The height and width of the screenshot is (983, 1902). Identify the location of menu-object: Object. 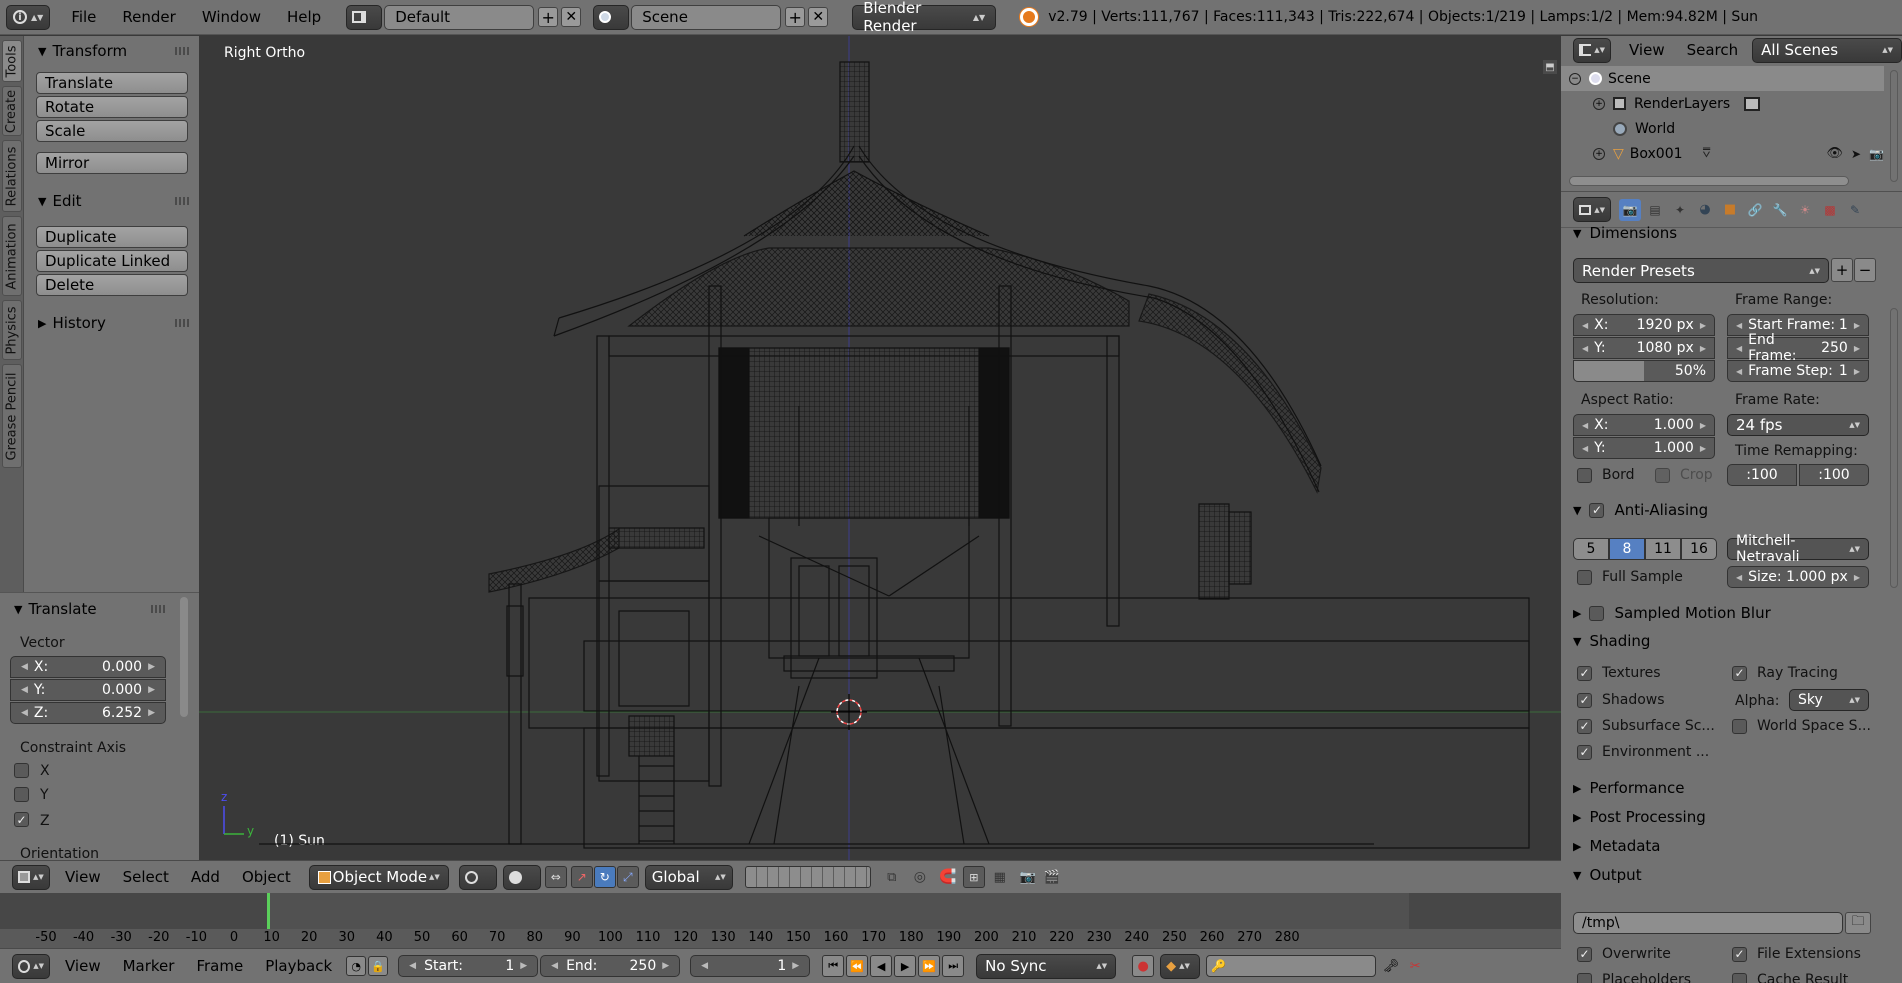
(266, 877).